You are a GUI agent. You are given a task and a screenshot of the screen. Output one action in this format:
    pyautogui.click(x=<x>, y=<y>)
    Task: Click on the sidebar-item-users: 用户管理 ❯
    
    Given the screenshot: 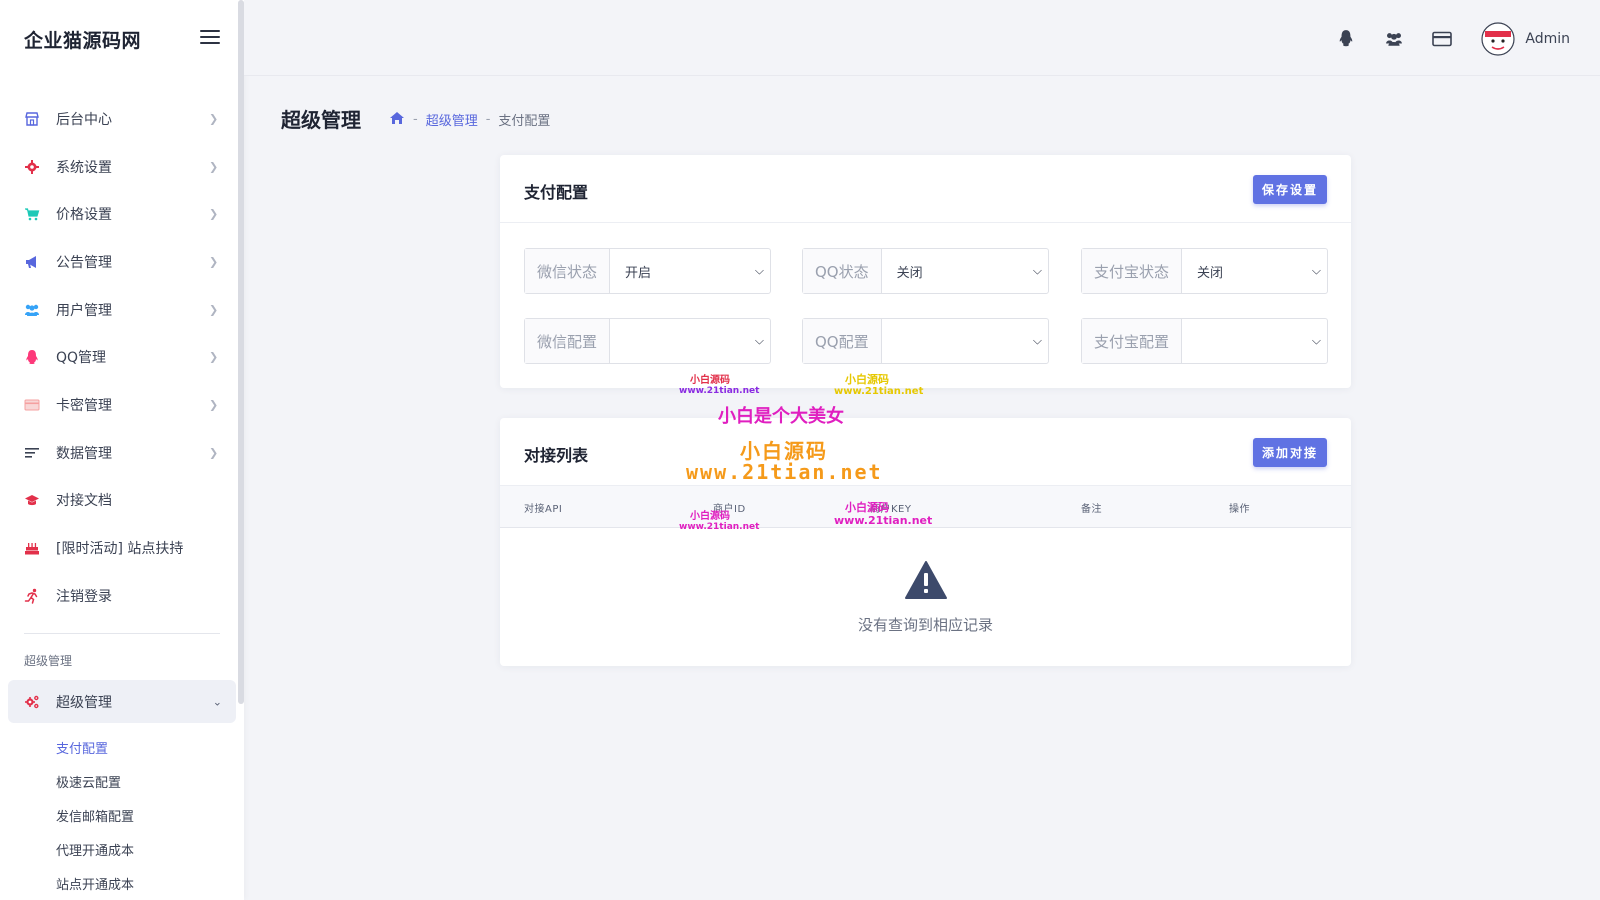 What is the action you would take?
    pyautogui.click(x=118, y=310)
    